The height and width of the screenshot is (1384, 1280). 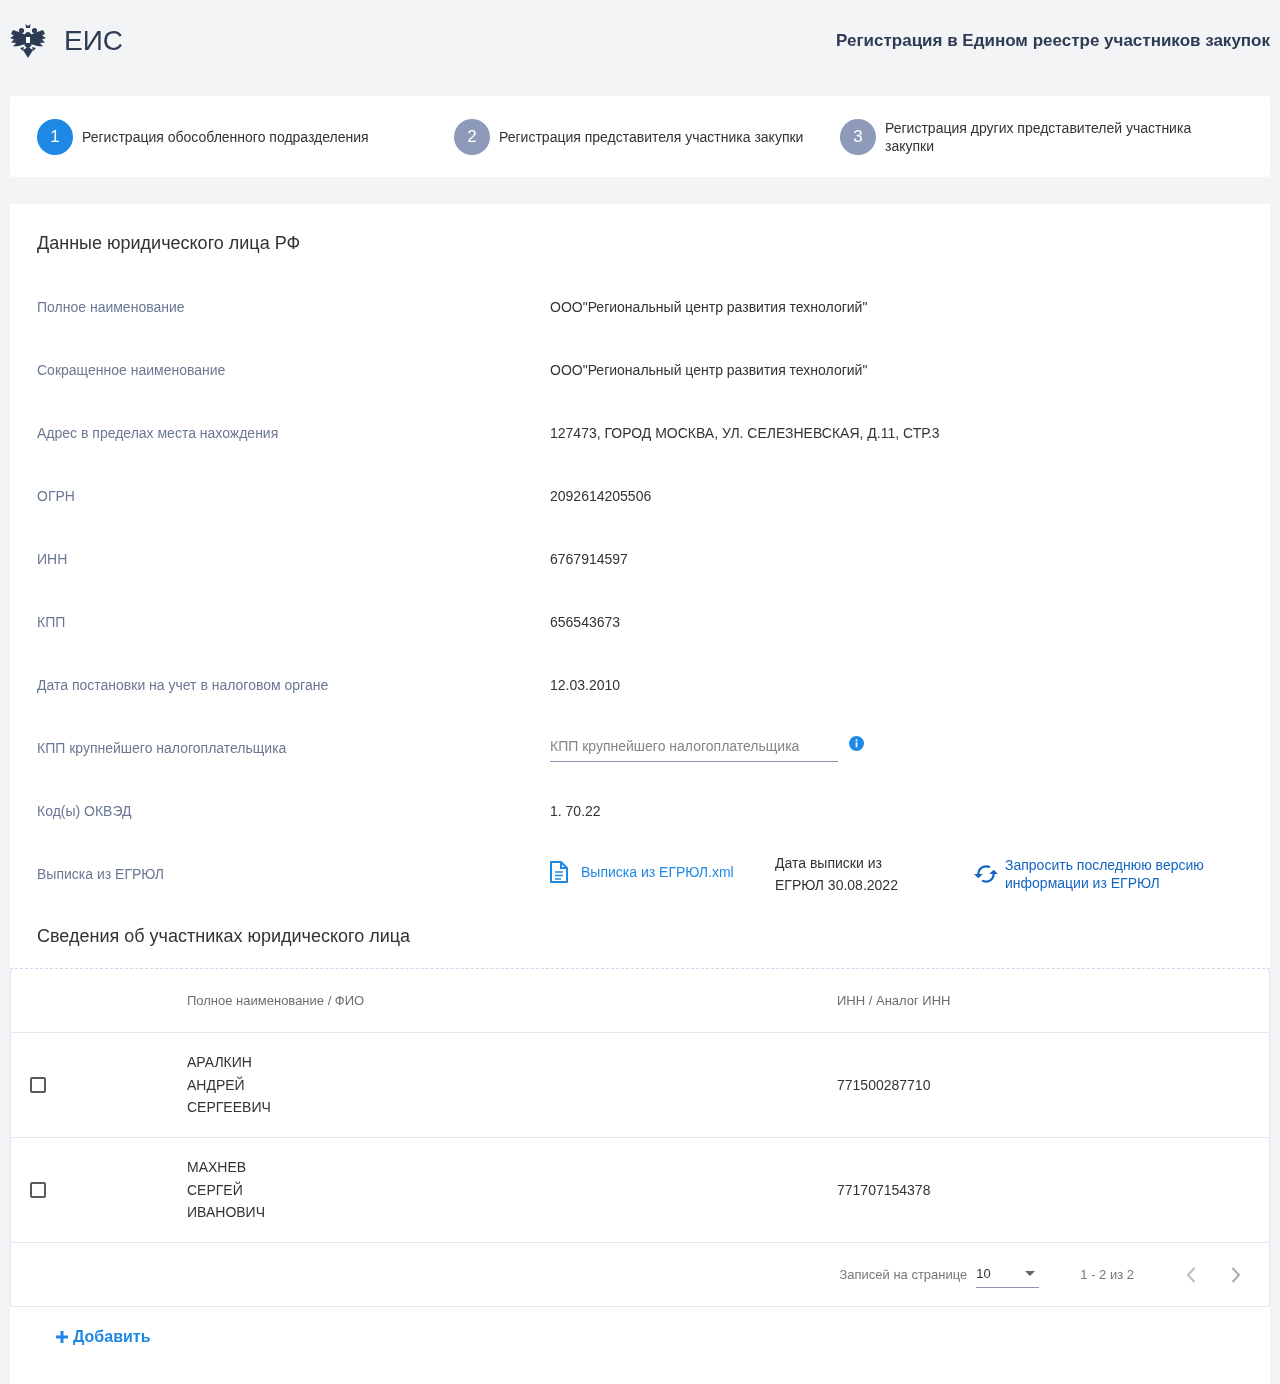 I want to click on plus-icon, so click(x=62, y=1337).